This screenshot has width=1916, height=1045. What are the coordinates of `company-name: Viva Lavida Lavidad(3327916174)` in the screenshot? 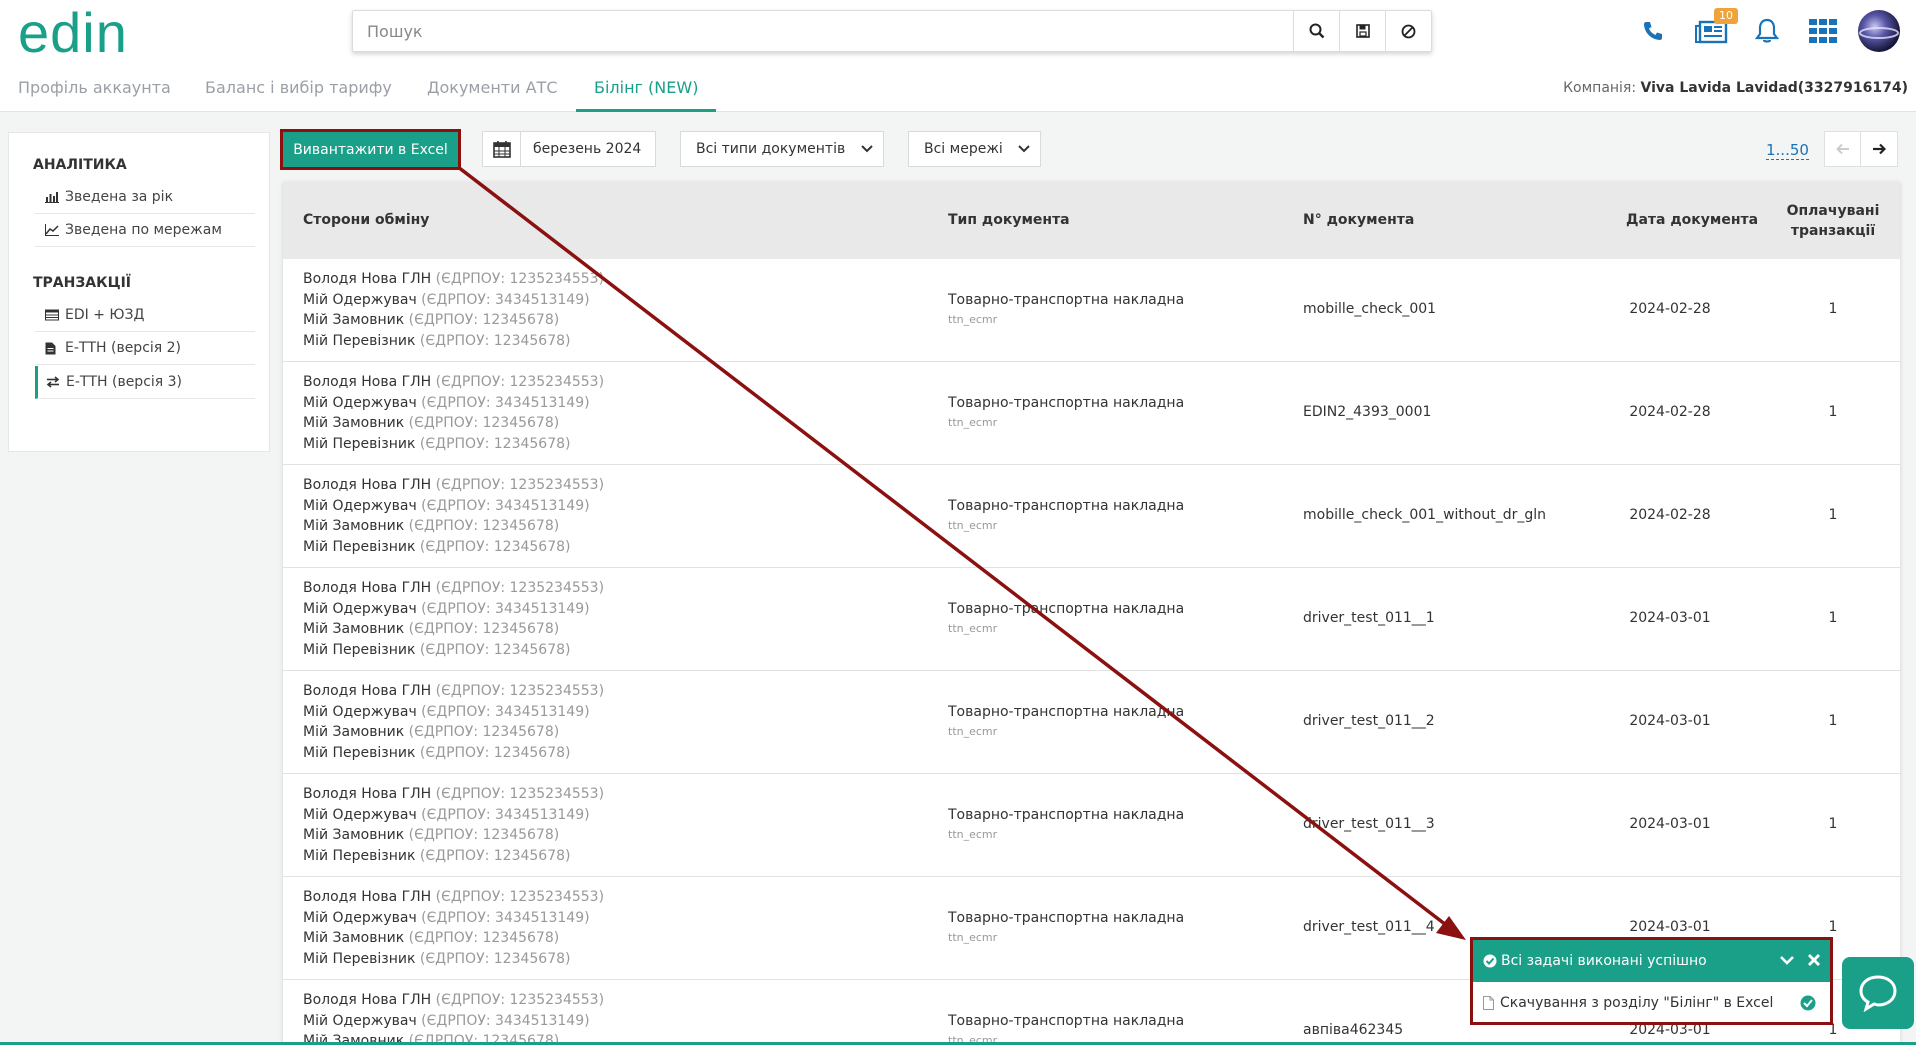 It's located at (1774, 88).